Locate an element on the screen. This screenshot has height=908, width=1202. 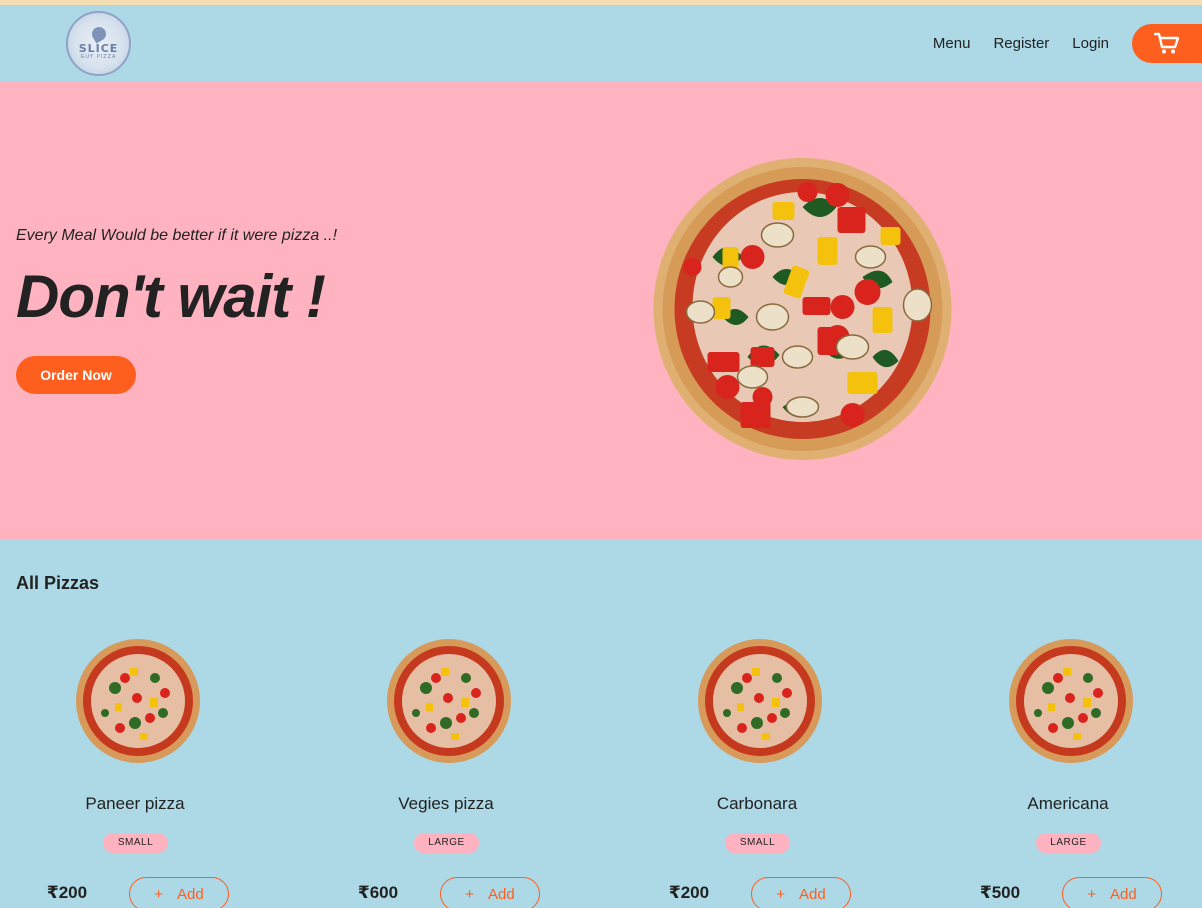
nav-link-menu: Menu is located at coordinates (952, 43).